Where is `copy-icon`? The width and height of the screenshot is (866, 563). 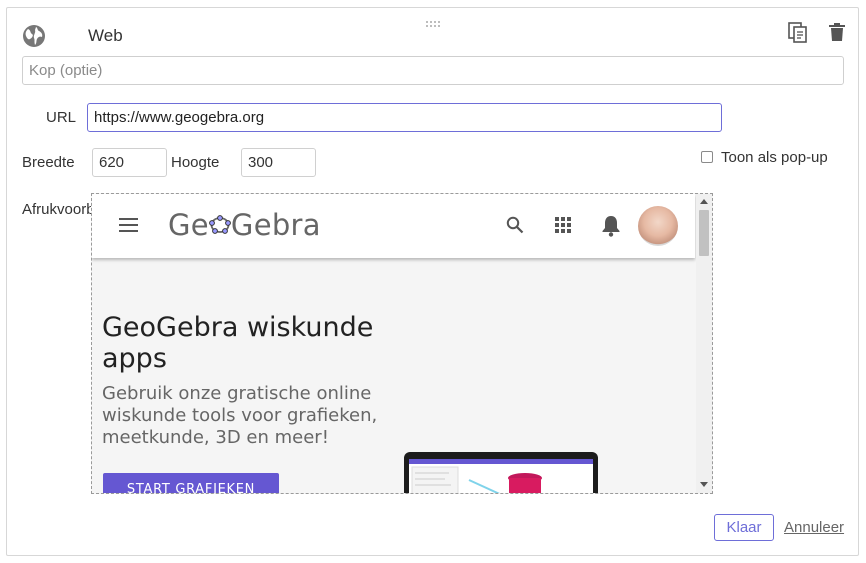
copy-icon is located at coordinates (798, 33).